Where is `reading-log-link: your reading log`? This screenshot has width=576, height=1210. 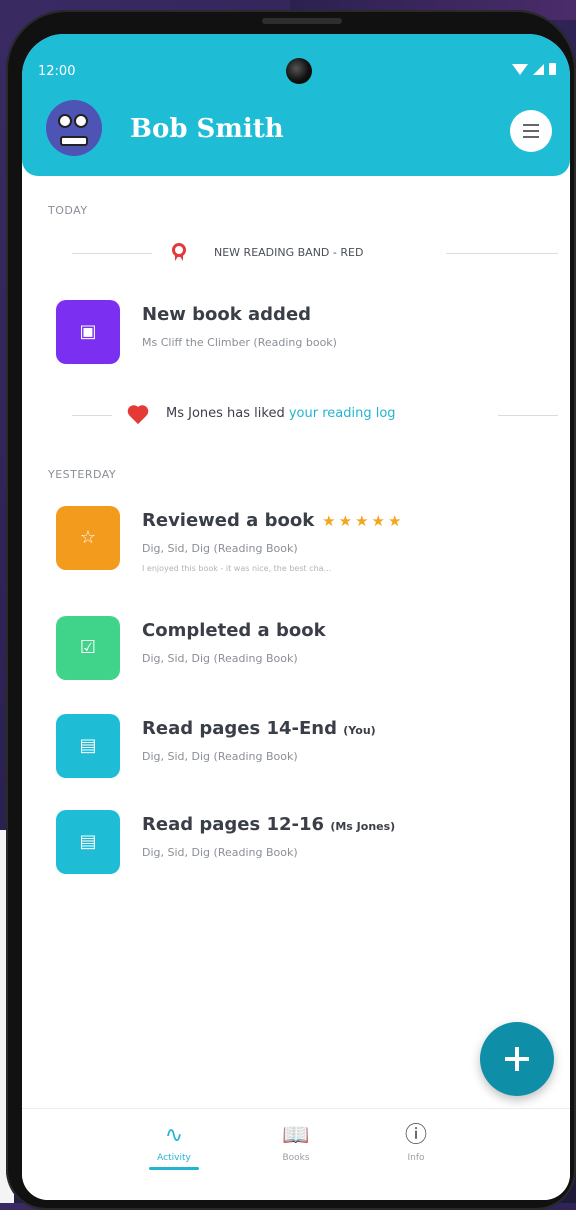 reading-log-link: your reading log is located at coordinates (342, 413).